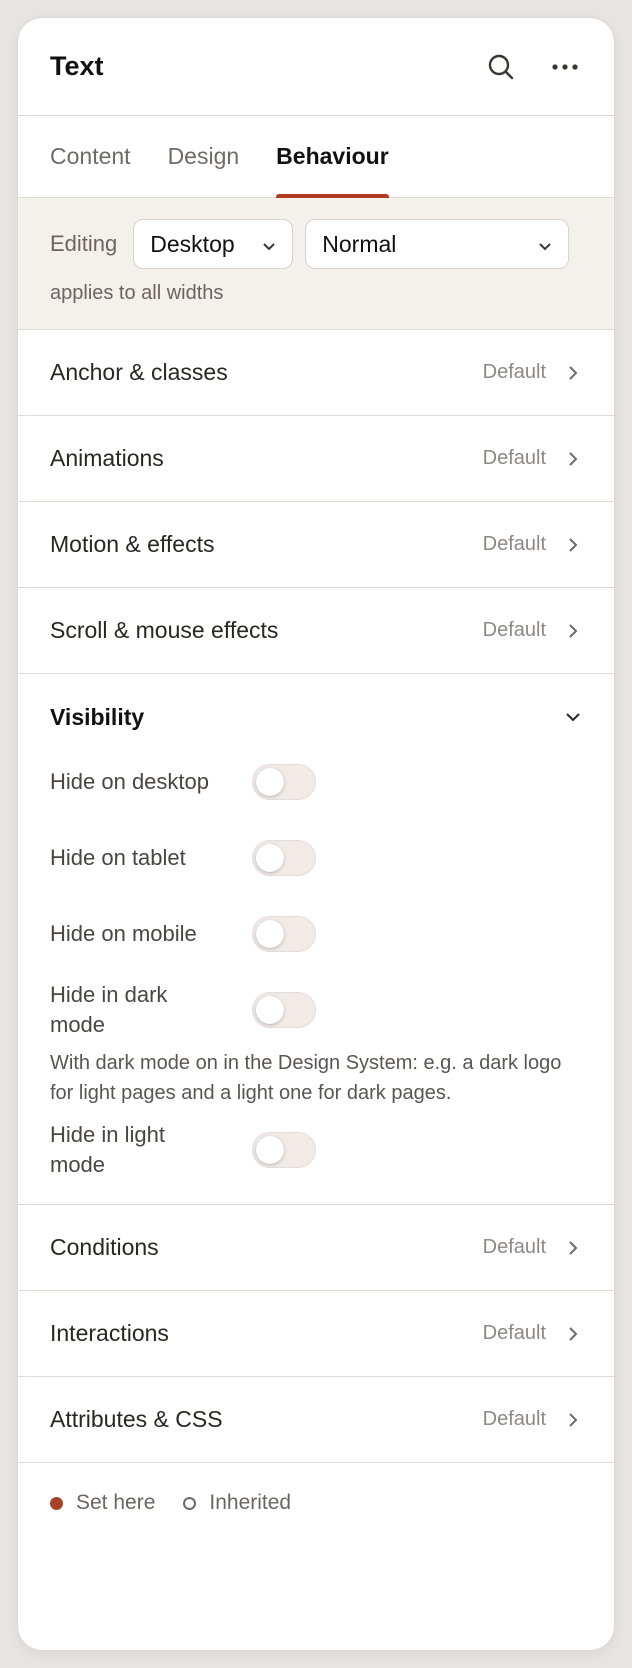 Image resolution: width=632 pixels, height=1668 pixels. Describe the element at coordinates (116, 1502) in the screenshot. I see `legend-set-here: Set here` at that location.